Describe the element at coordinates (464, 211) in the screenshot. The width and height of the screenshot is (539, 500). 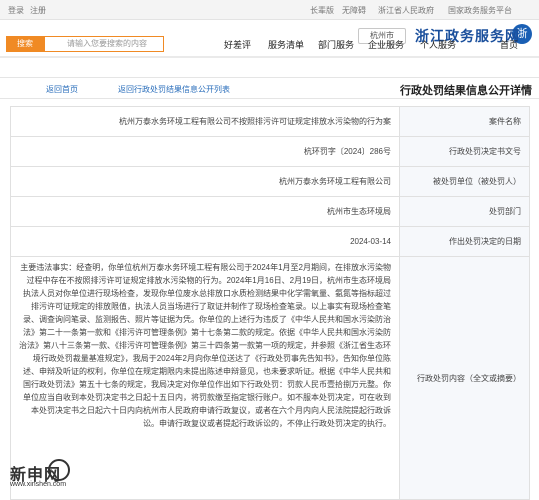
I see `row-label: 处罚部门` at that location.